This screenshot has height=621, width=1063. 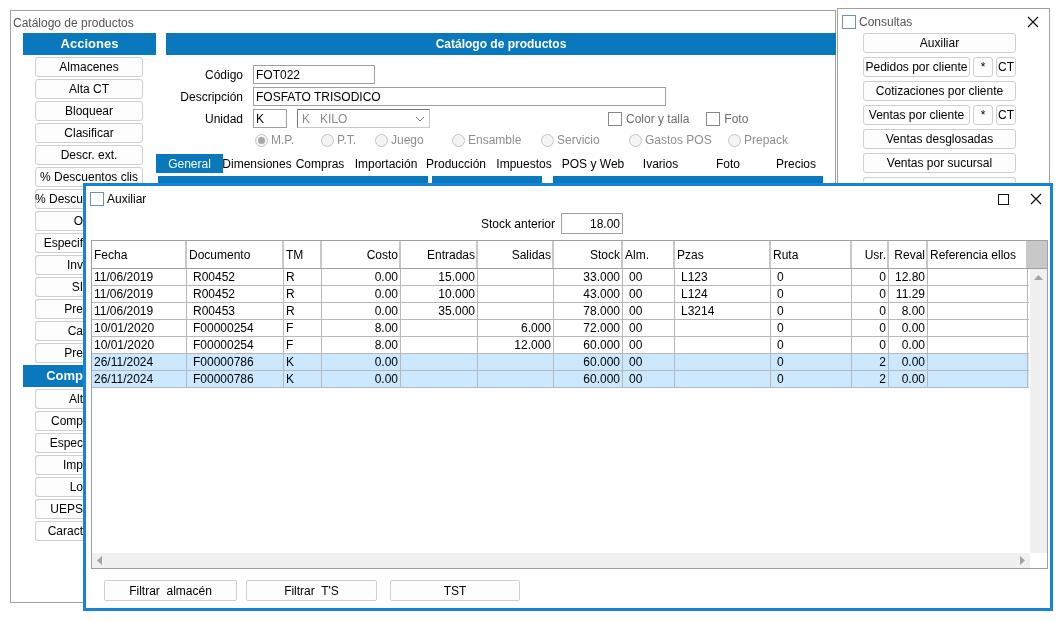 What do you see at coordinates (438, 254) in the screenshot?
I see `column-header: Entradas` at bounding box center [438, 254].